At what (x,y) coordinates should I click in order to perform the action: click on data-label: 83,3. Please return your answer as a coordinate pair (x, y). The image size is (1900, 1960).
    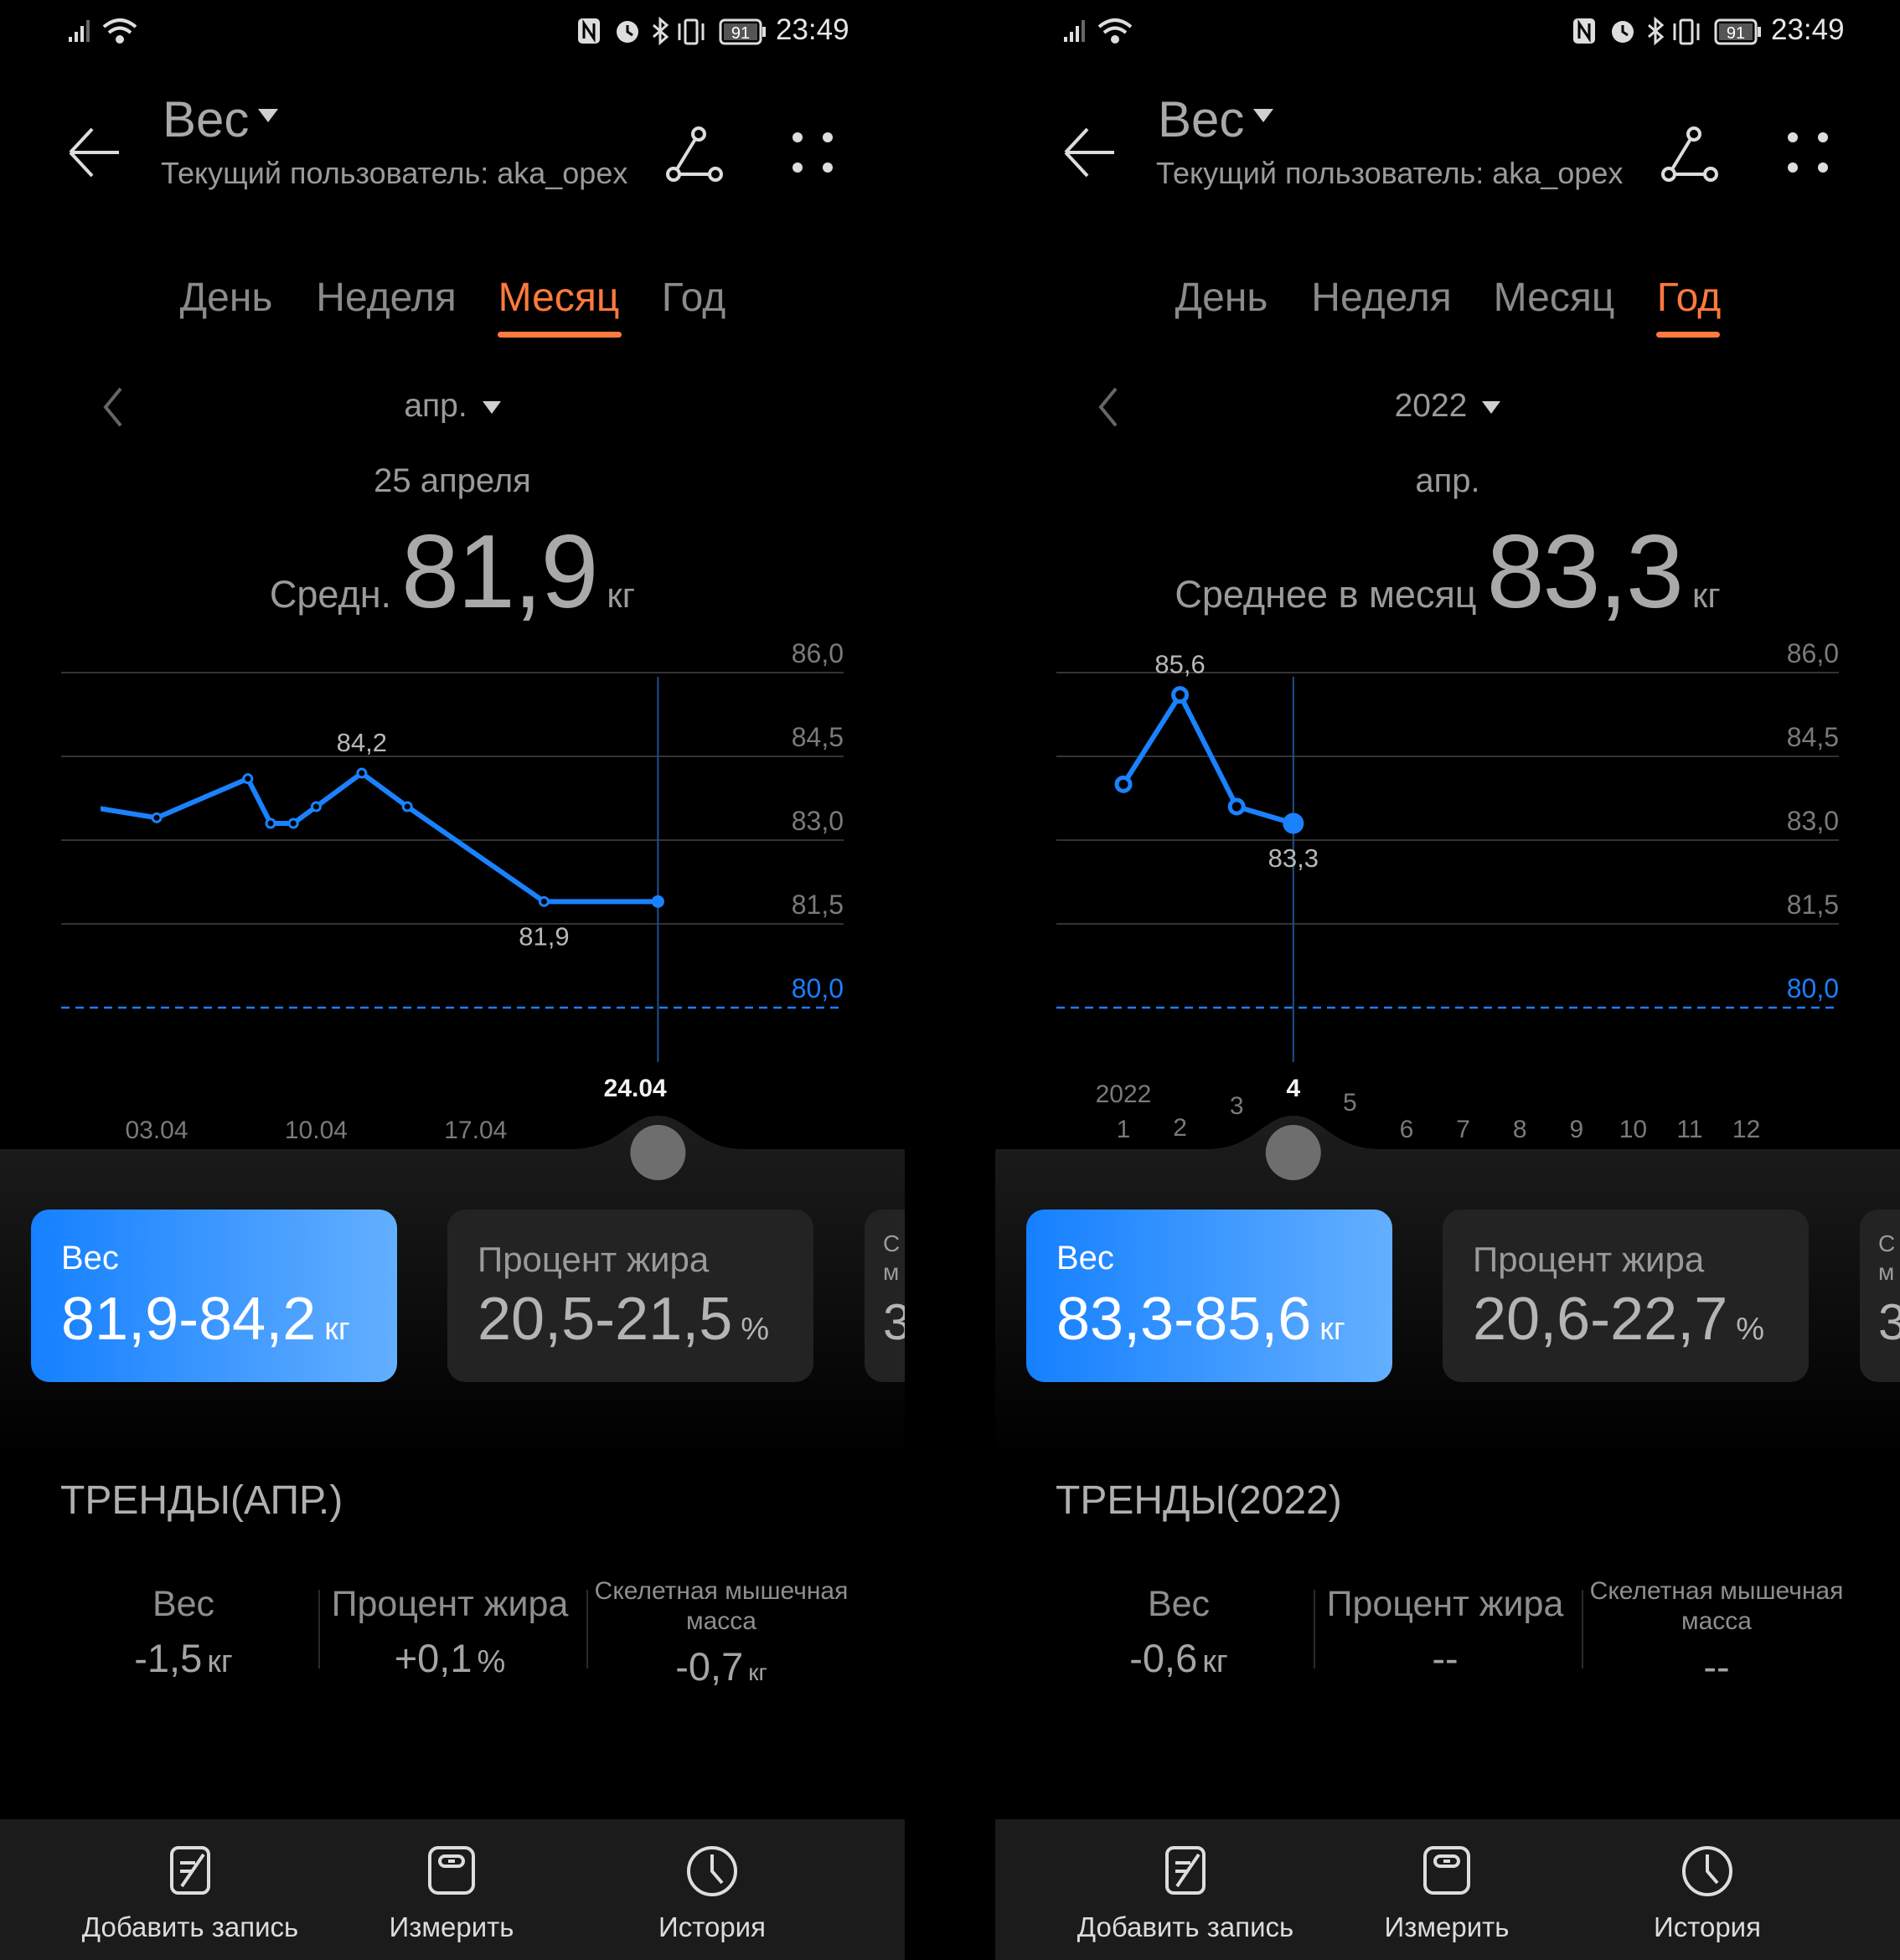
    Looking at the image, I should click on (1293, 858).